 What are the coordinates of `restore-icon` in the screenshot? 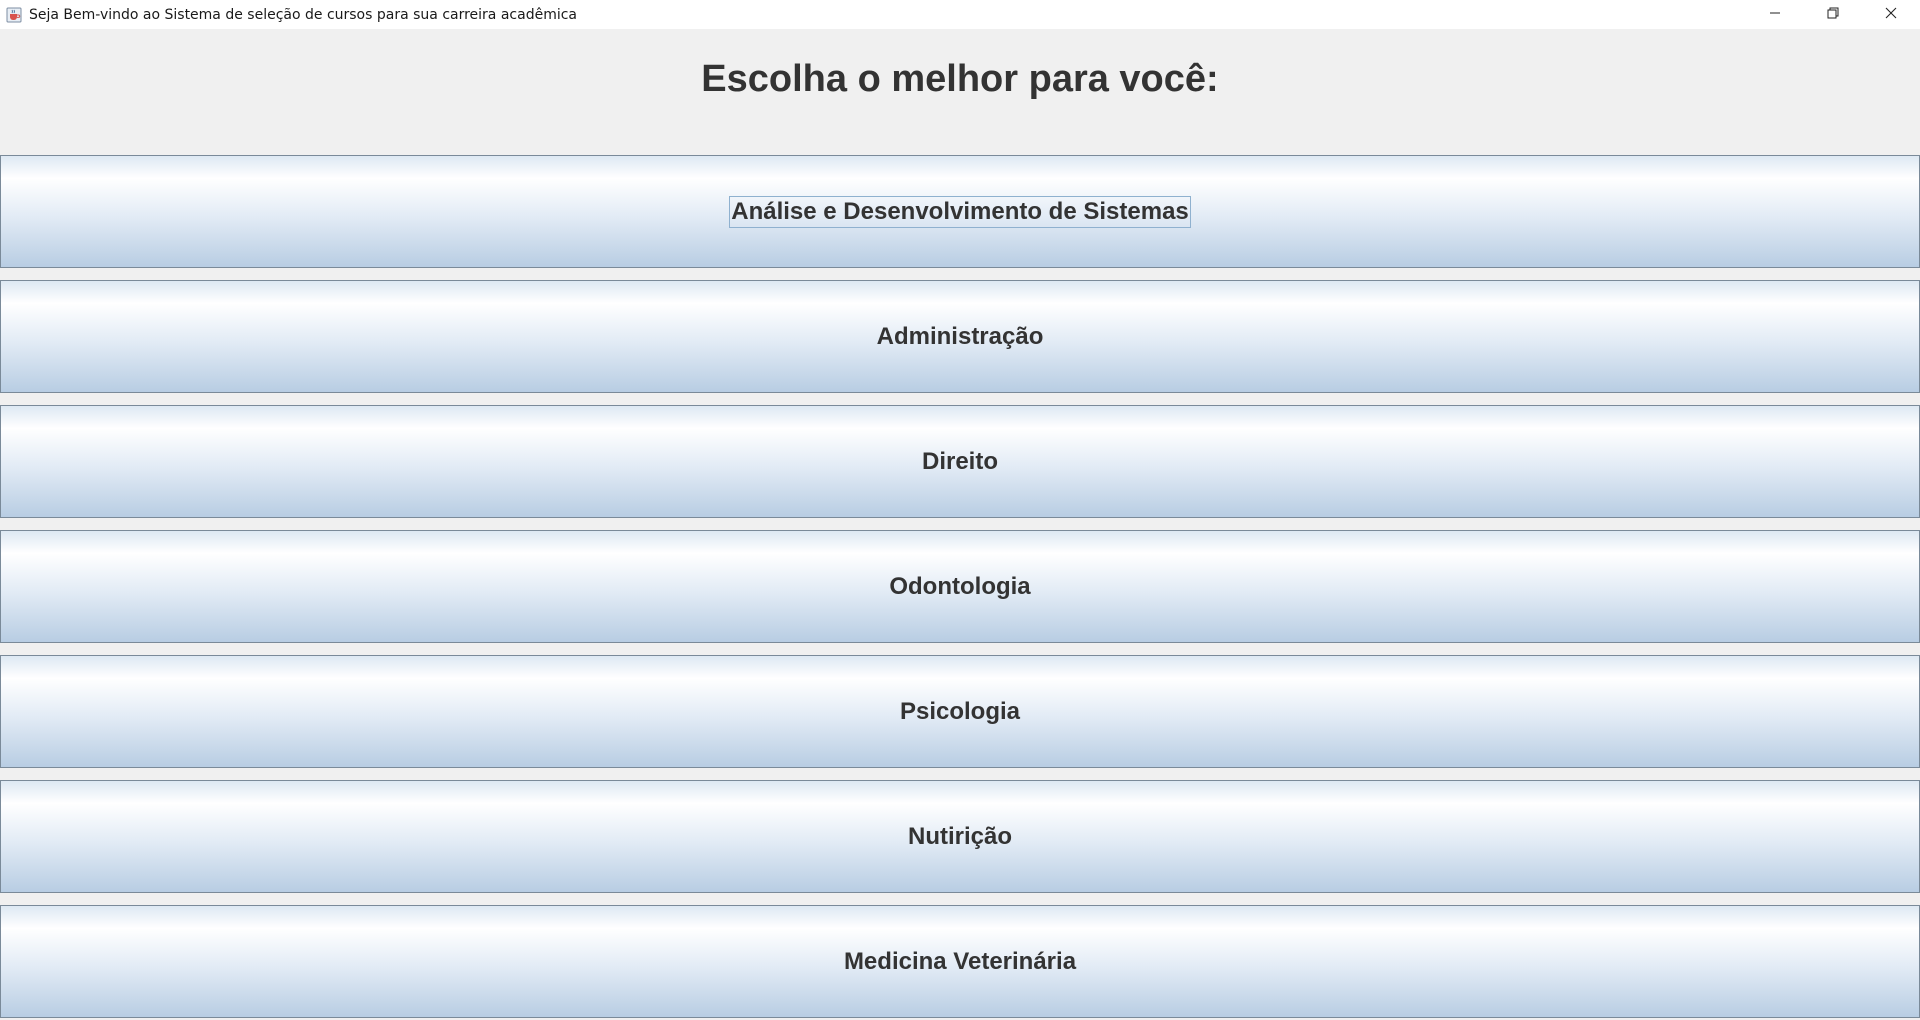 It's located at (1833, 15).